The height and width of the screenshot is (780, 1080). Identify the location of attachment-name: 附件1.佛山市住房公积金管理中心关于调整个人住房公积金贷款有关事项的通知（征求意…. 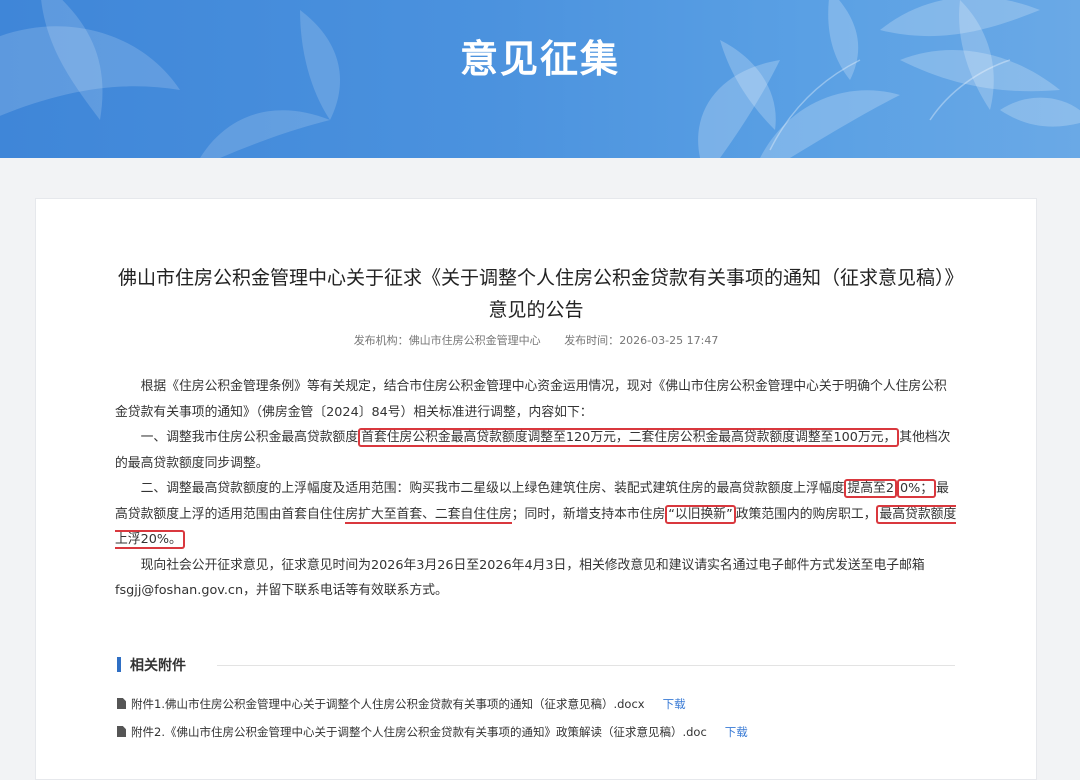
(388, 704).